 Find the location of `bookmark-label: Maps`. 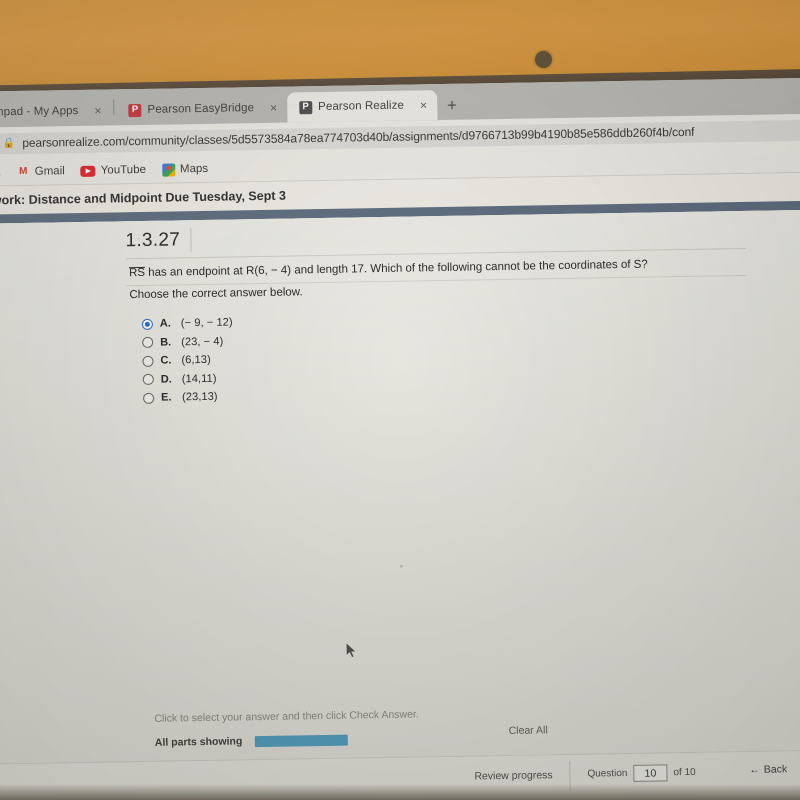

bookmark-label: Maps is located at coordinates (194, 169).